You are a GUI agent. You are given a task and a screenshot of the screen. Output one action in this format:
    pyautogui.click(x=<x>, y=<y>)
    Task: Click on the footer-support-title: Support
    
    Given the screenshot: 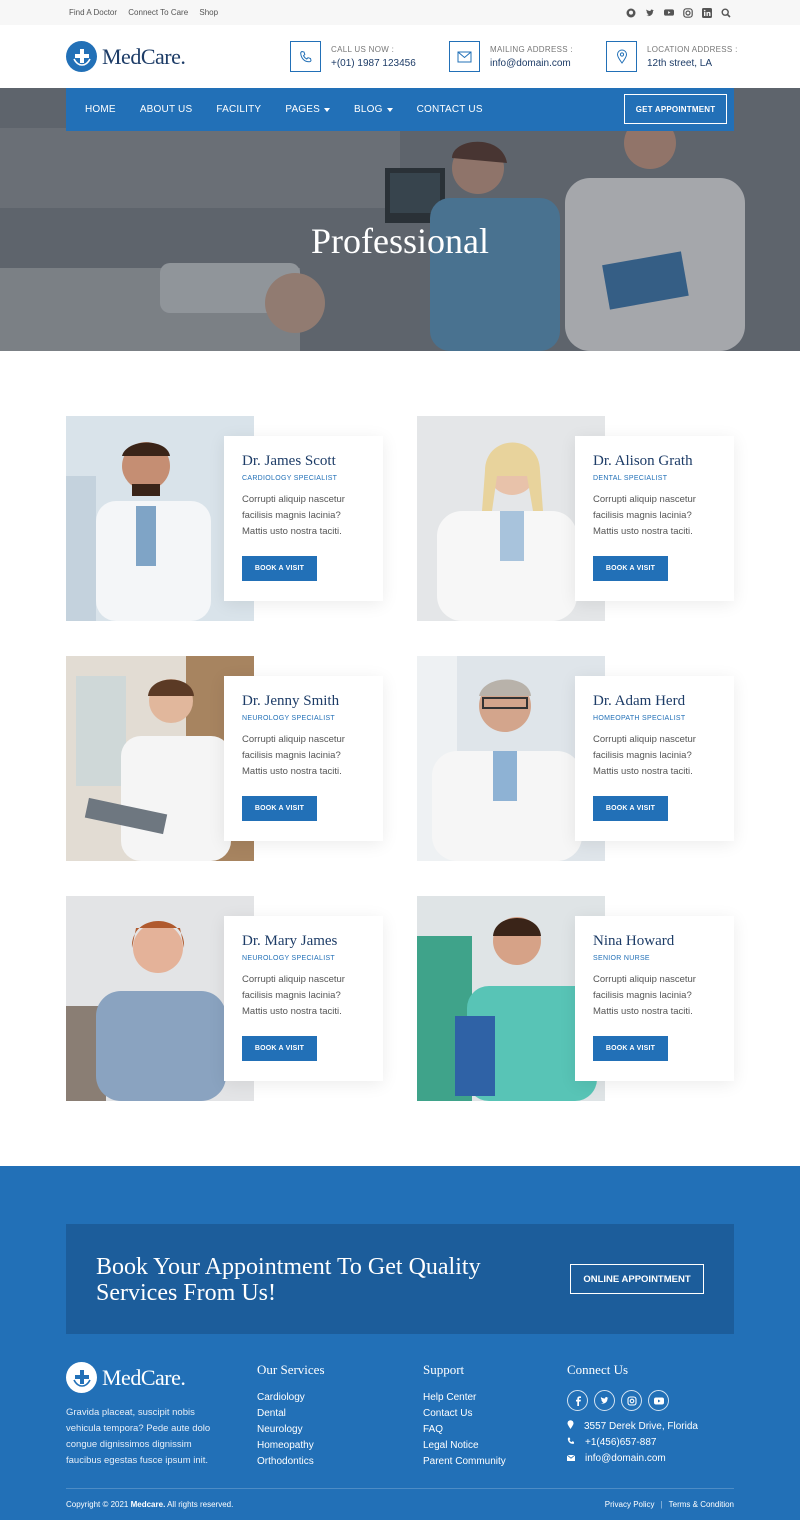 What is the action you would take?
    pyautogui.click(x=444, y=1369)
    